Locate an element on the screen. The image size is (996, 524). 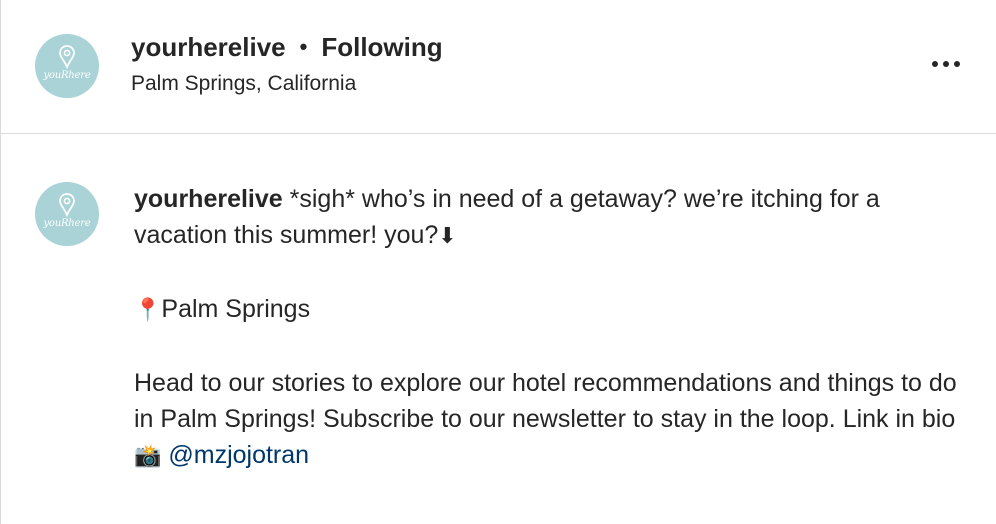
title-row: yourherelive • Following is located at coordinates (287, 47).